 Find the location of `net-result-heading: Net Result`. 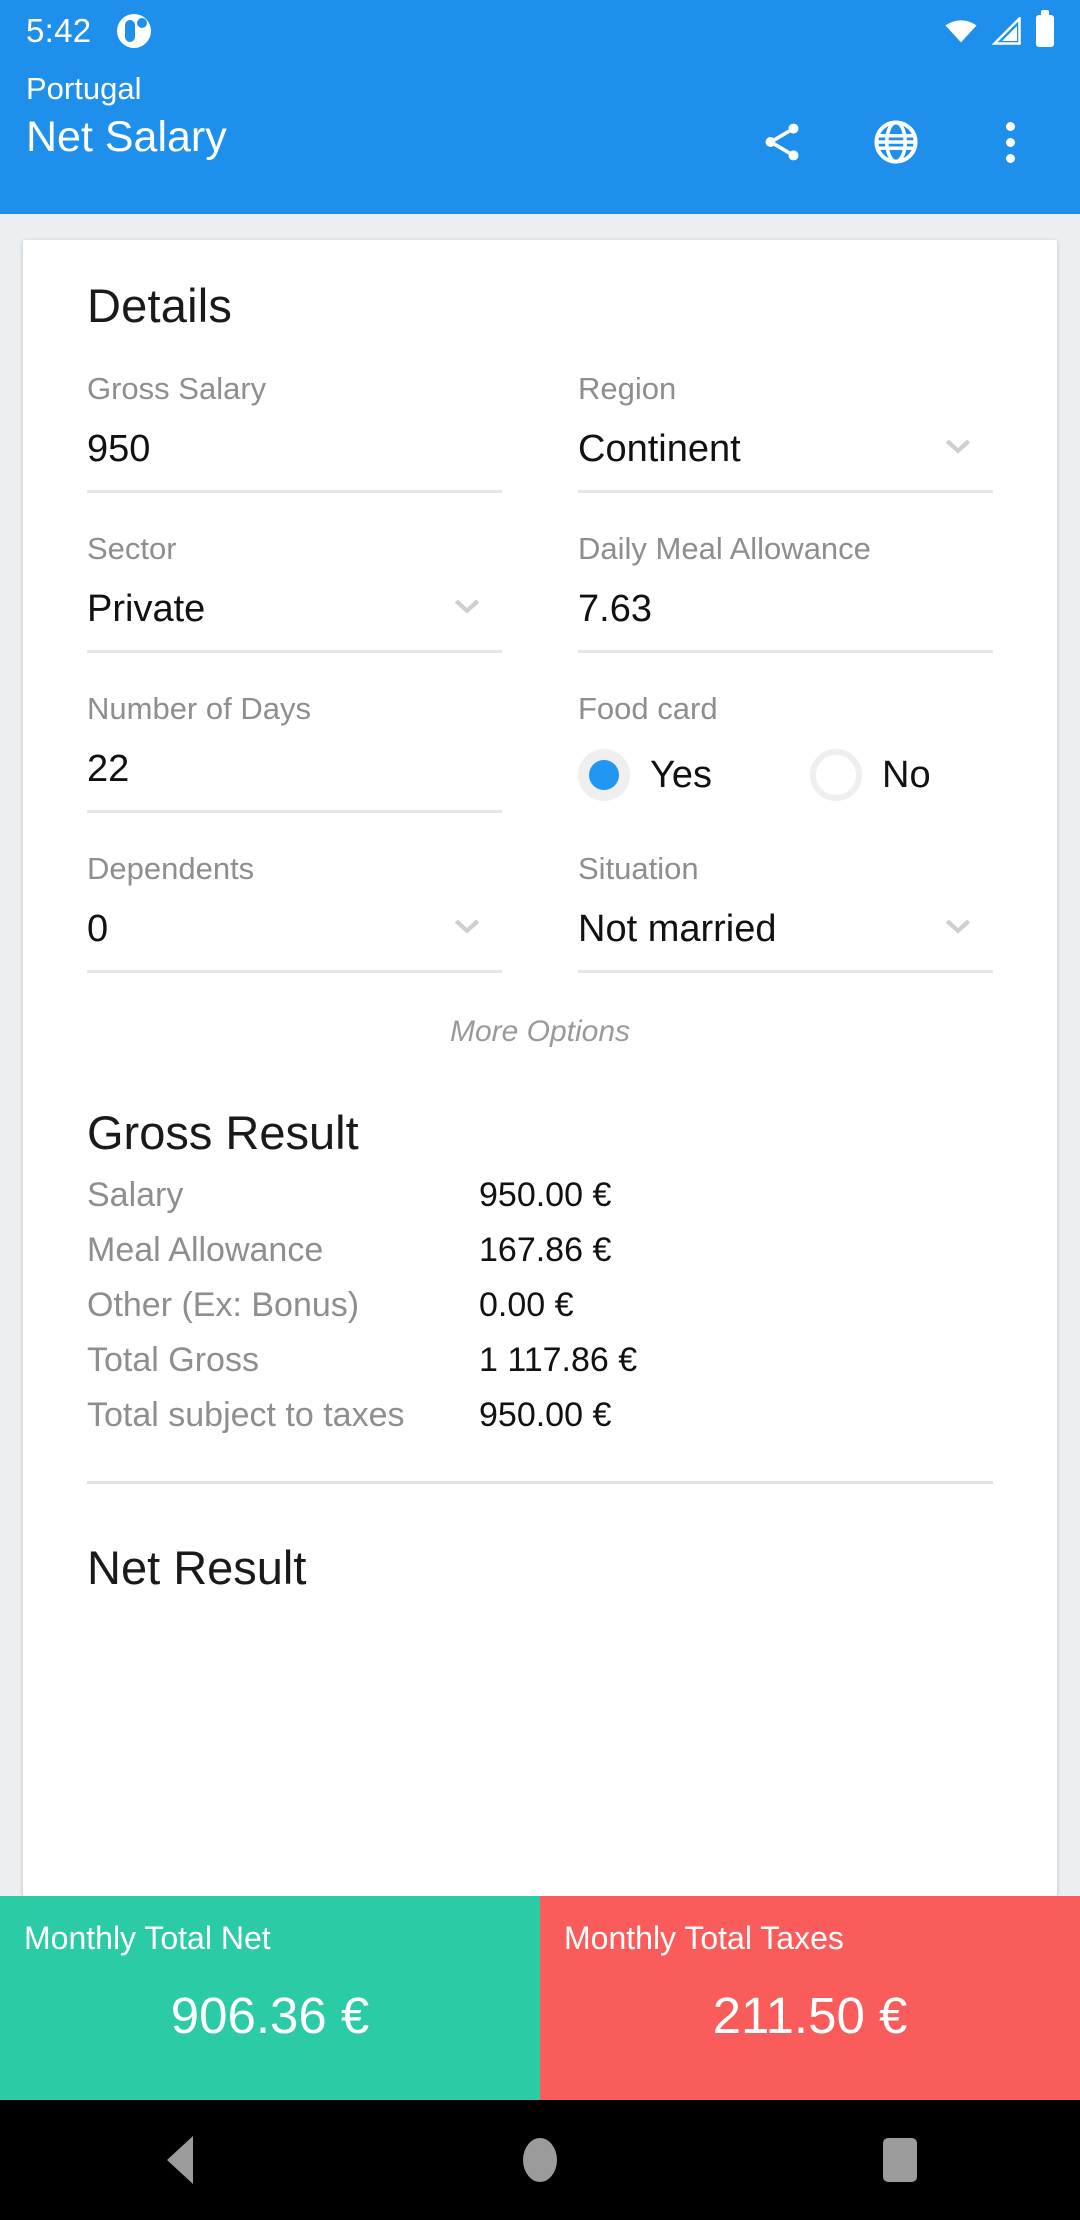

net-result-heading: Net Result is located at coordinates (197, 1567).